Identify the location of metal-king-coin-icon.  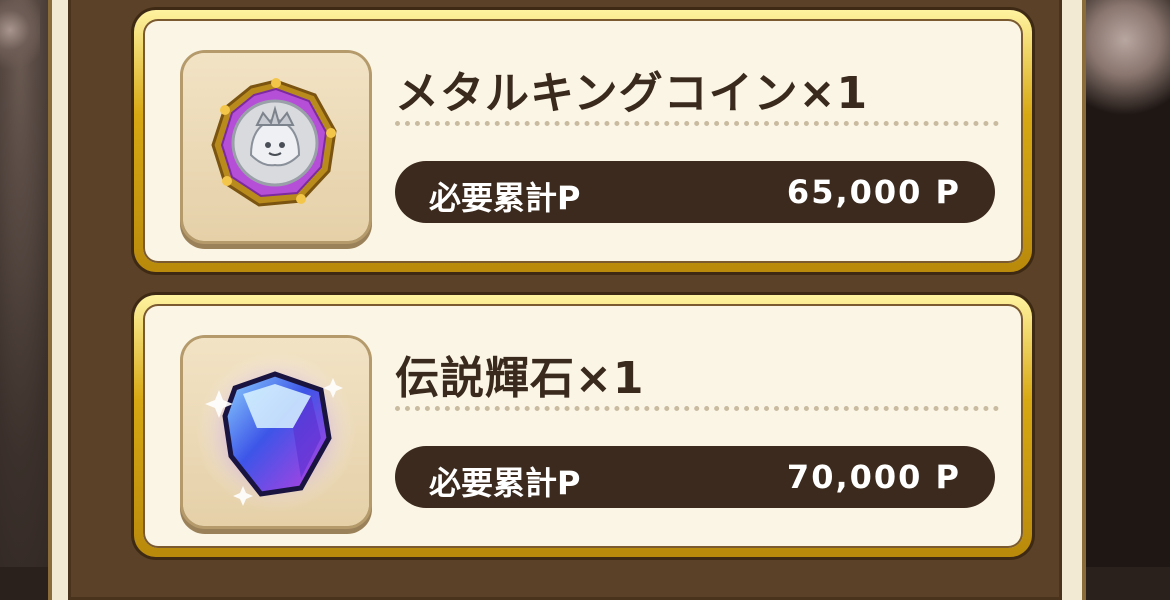
(274, 142).